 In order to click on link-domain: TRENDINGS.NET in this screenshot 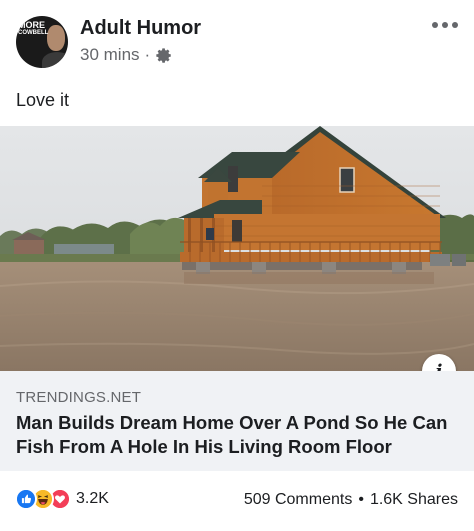, I will do `click(79, 397)`.